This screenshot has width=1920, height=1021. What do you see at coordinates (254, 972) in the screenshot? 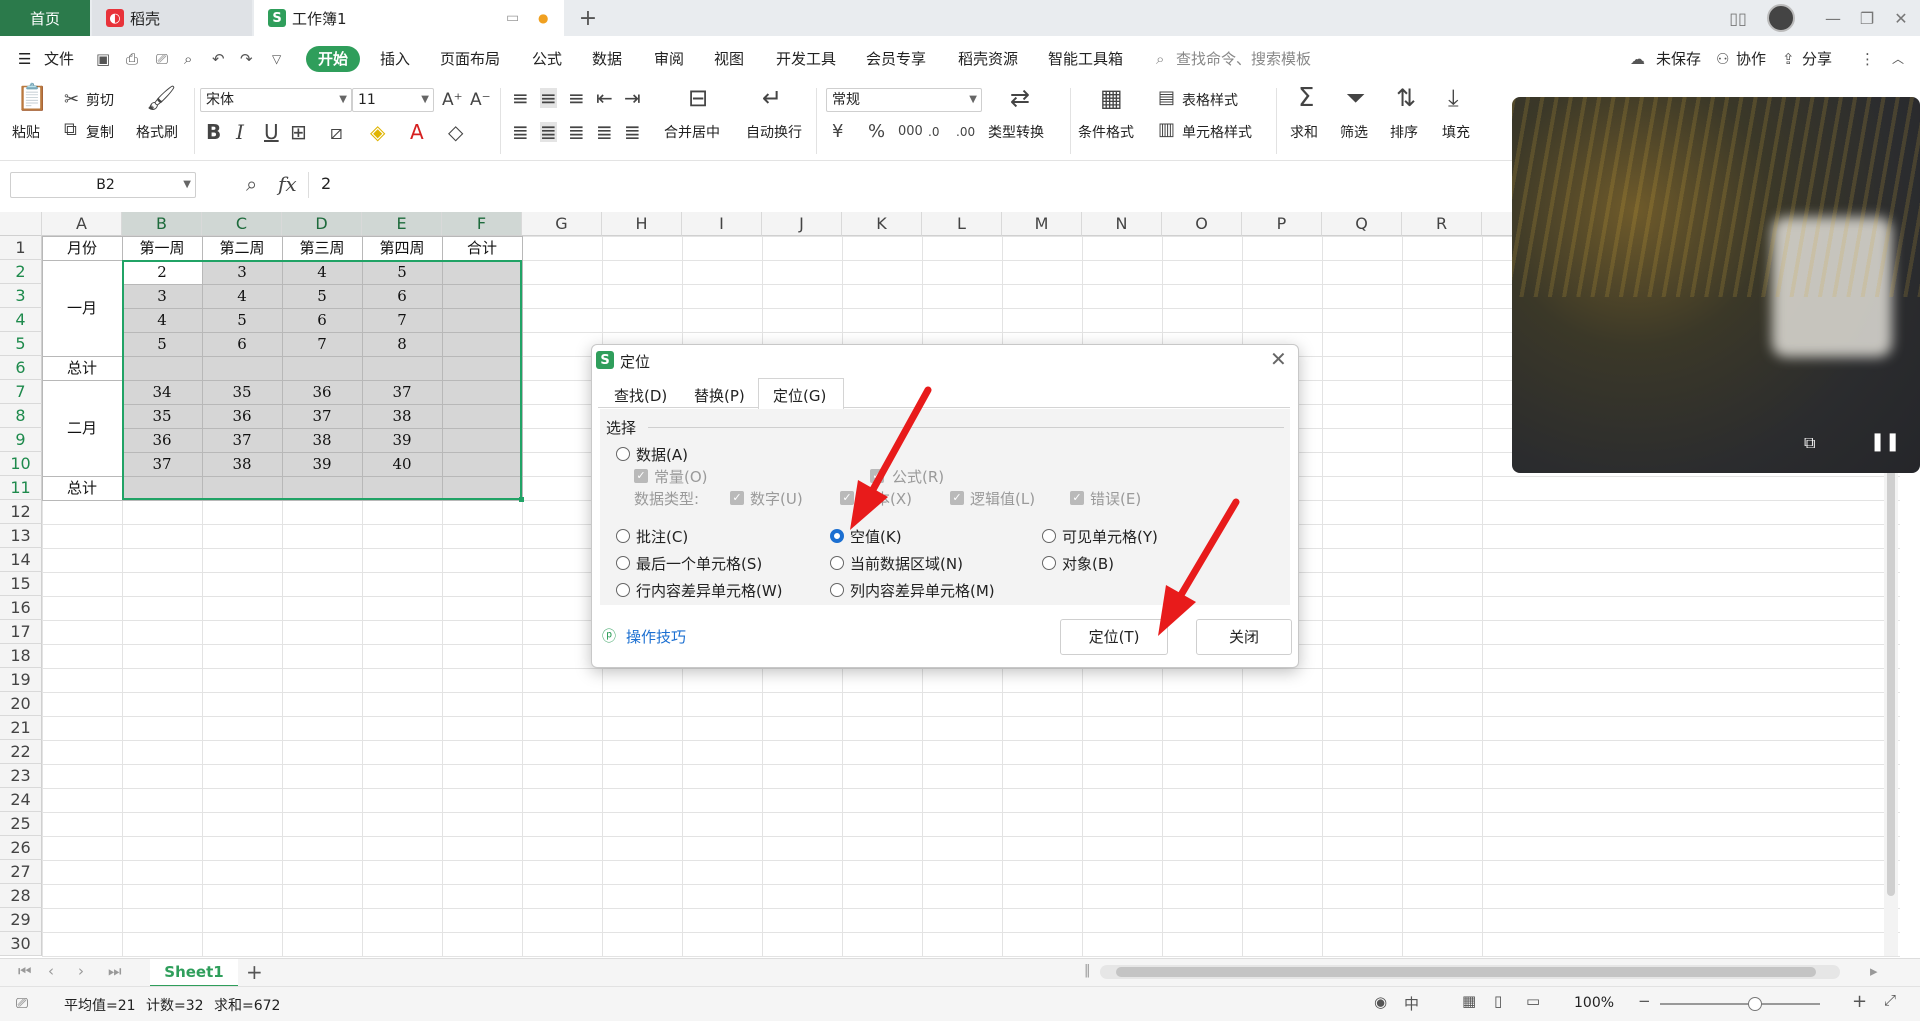
I see `add-sheet-button: +` at bounding box center [254, 972].